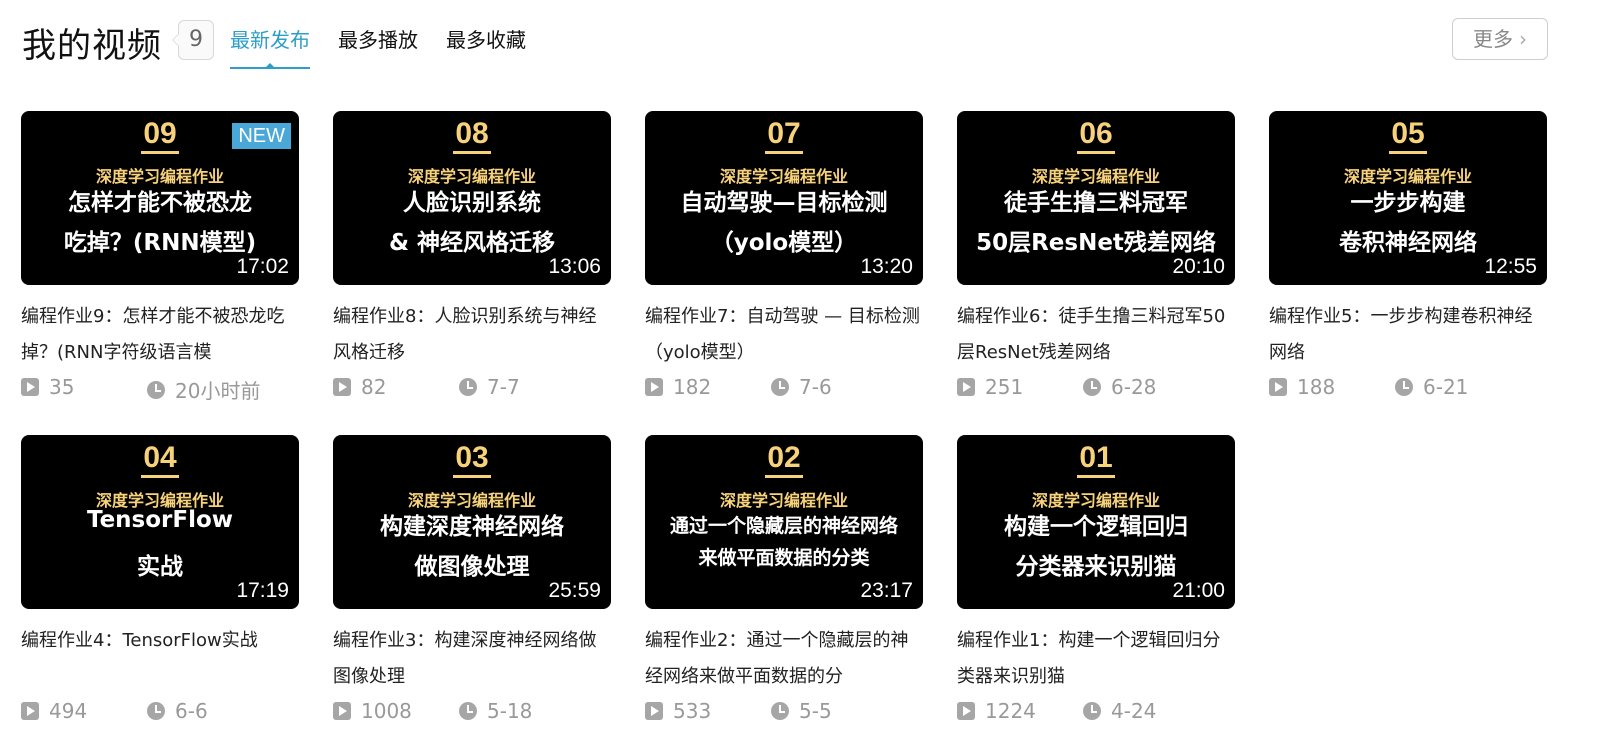 This screenshot has height=754, width=1600. I want to click on episode-number: 08, so click(472, 135).